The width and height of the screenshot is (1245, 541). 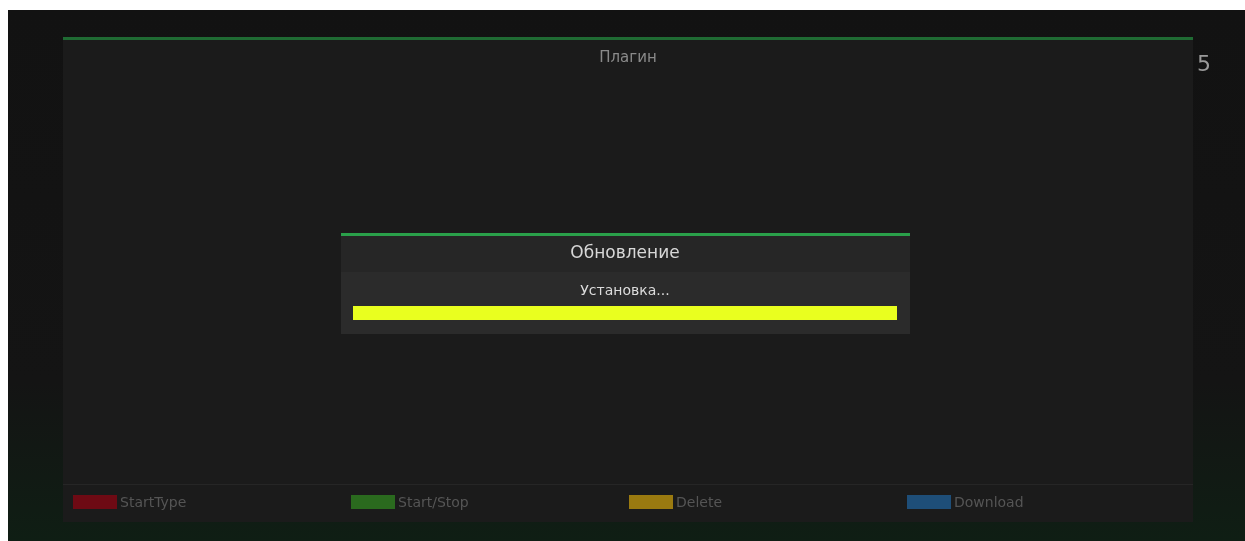 I want to click on key-label: Download, so click(x=989, y=502).